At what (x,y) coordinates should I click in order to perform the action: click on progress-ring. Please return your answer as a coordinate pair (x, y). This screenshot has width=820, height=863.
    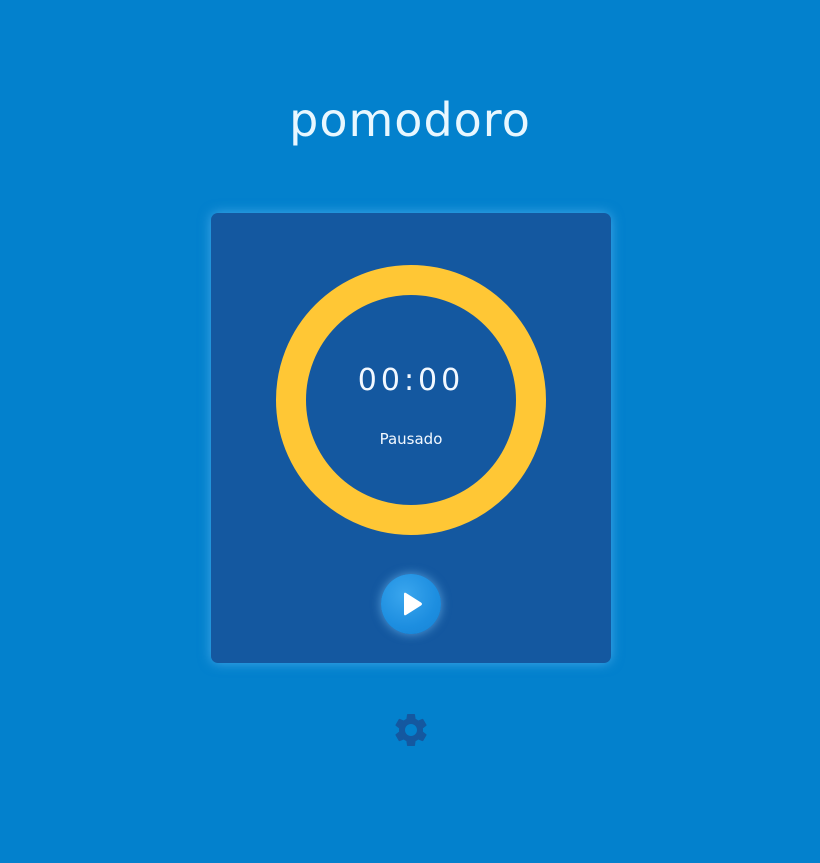
    Looking at the image, I should click on (411, 400).